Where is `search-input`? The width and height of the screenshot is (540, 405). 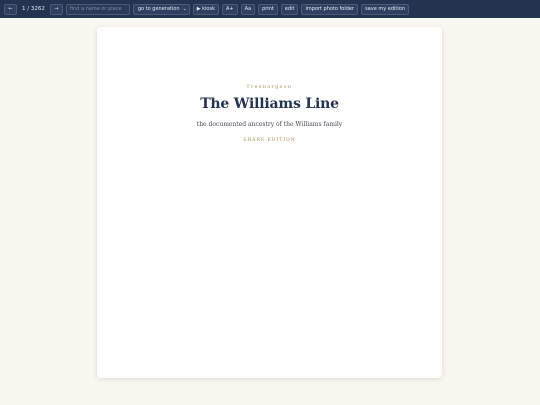
search-input is located at coordinates (97, 9).